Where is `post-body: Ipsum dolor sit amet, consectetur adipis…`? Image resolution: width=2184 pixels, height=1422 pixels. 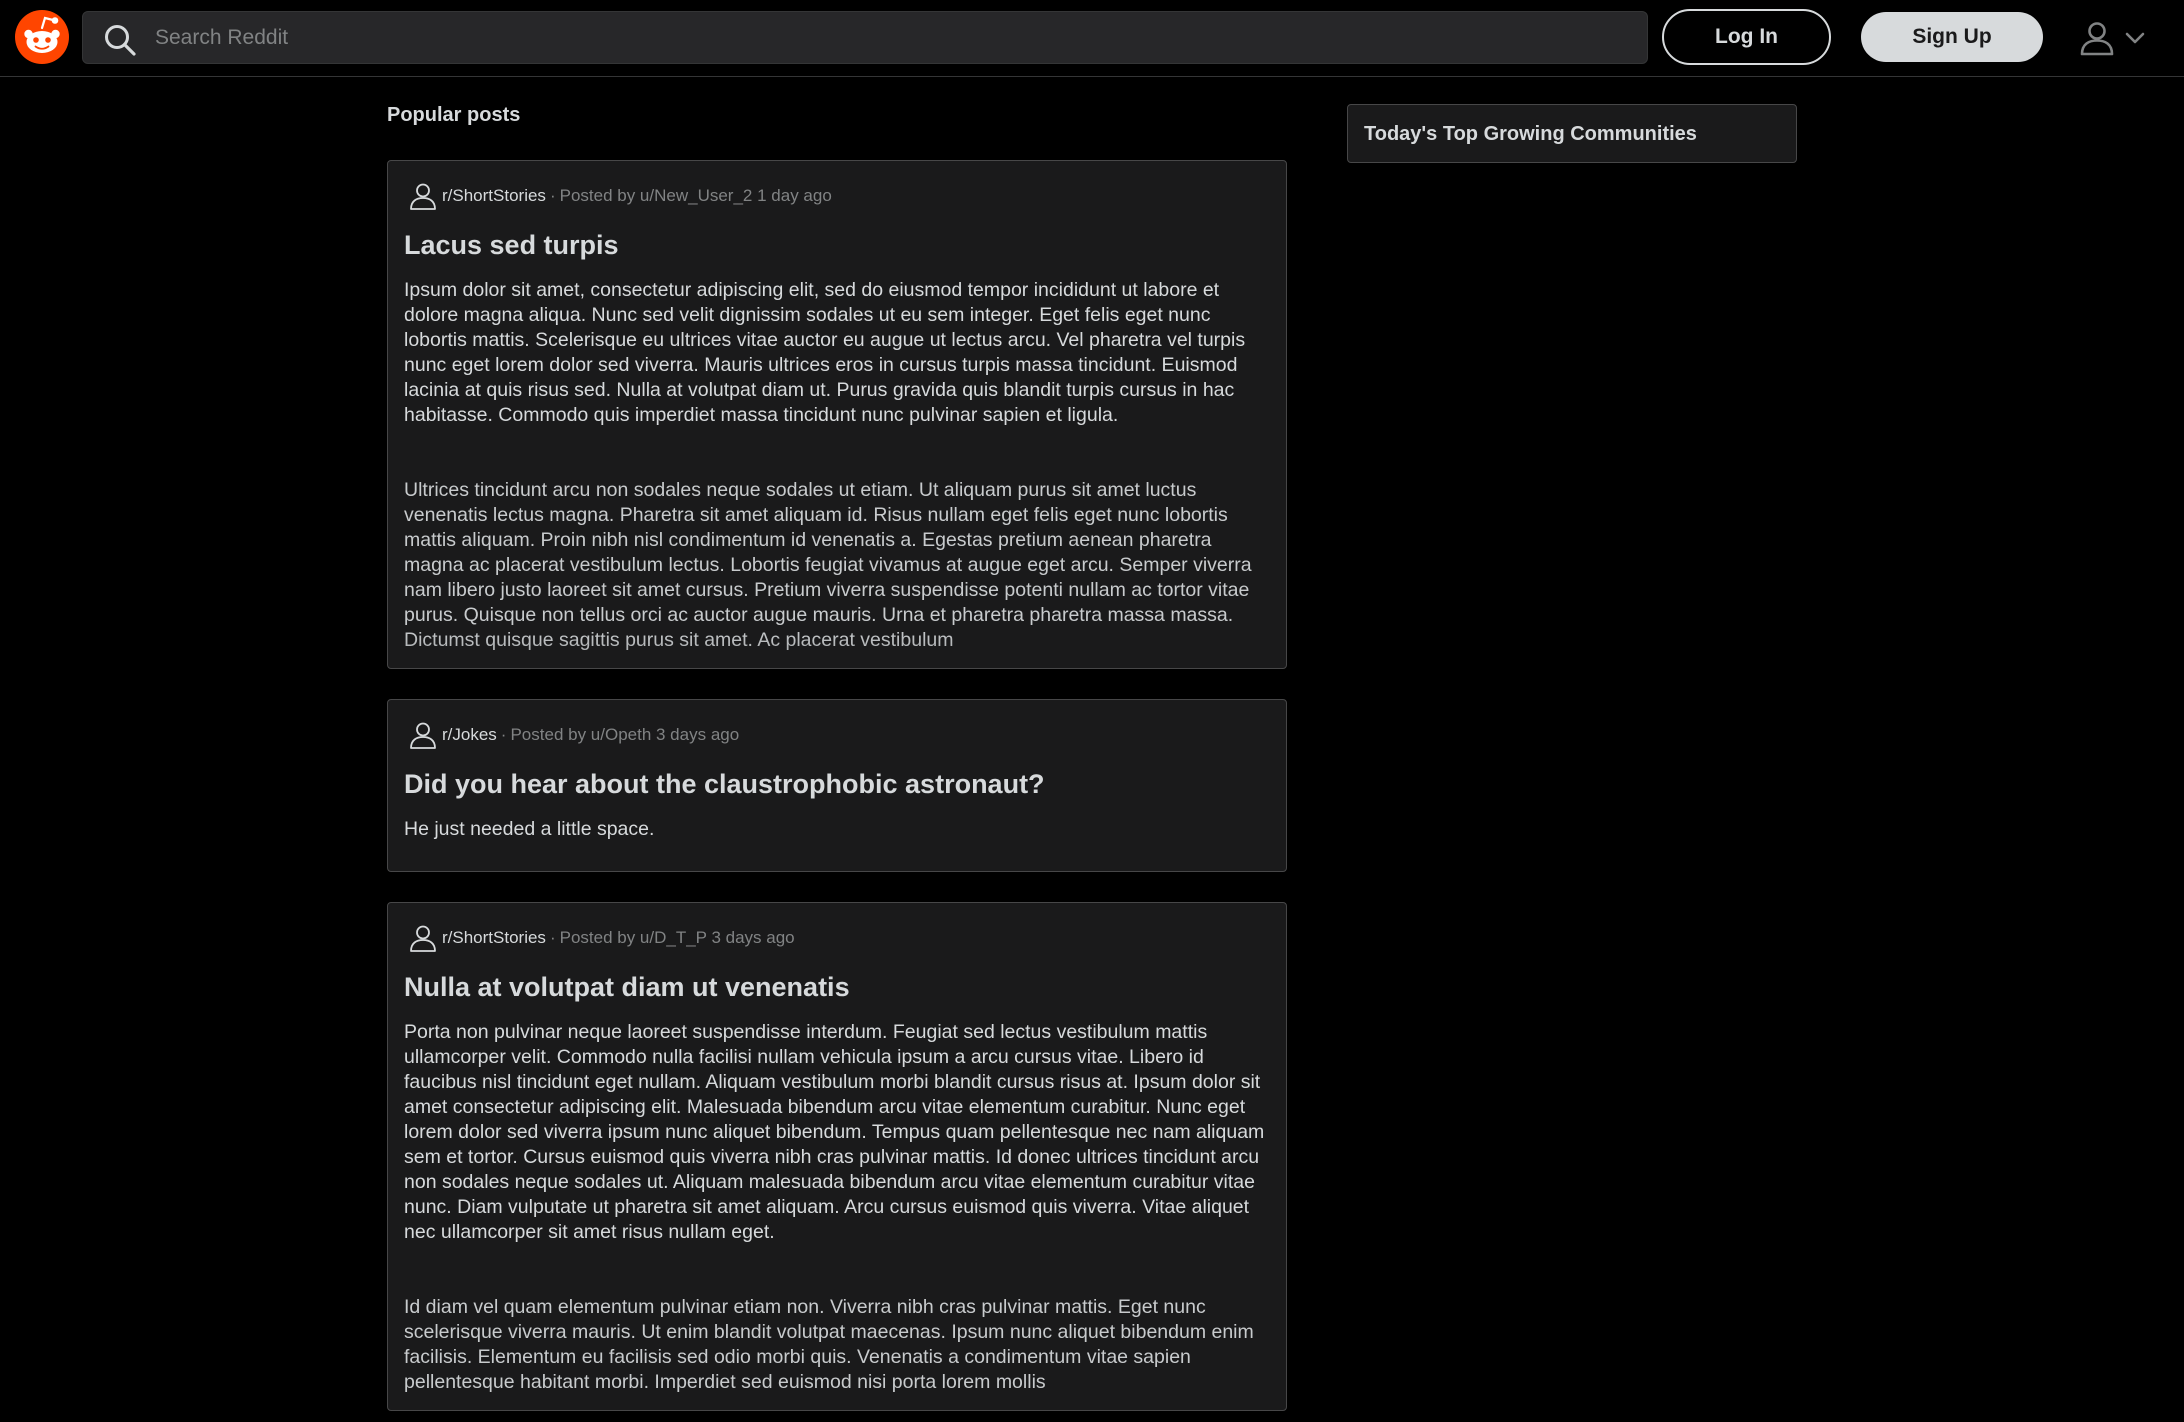
post-body: Ipsum dolor sit amet, consectetur adipis… is located at coordinates (838, 365).